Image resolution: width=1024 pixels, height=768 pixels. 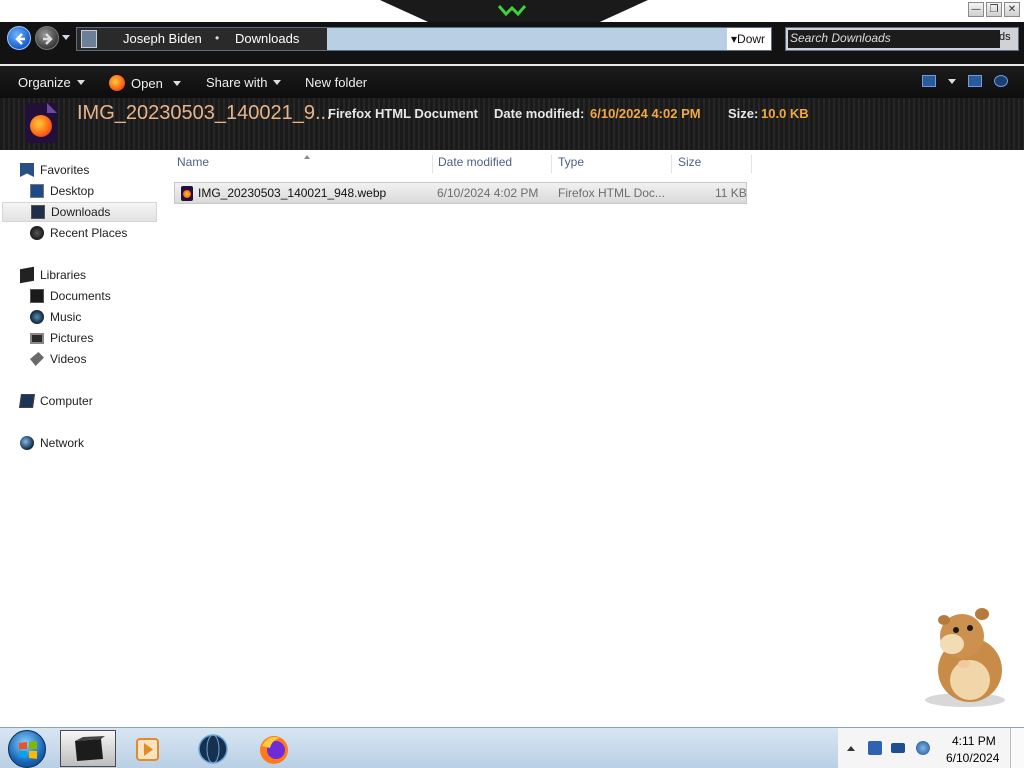 What do you see at coordinates (645, 113) in the screenshot?
I see `date-modified-value: 6/10/2024 4:02 PM` at bounding box center [645, 113].